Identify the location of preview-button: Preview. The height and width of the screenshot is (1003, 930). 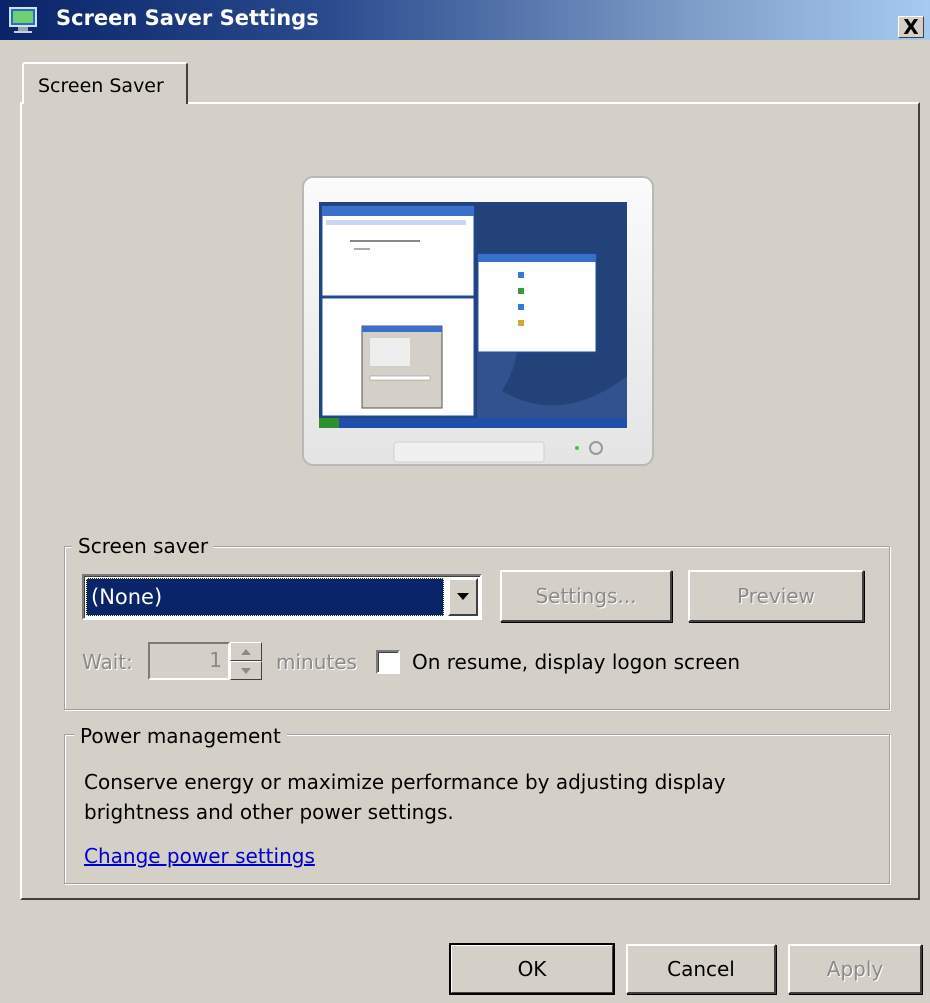
(776, 596).